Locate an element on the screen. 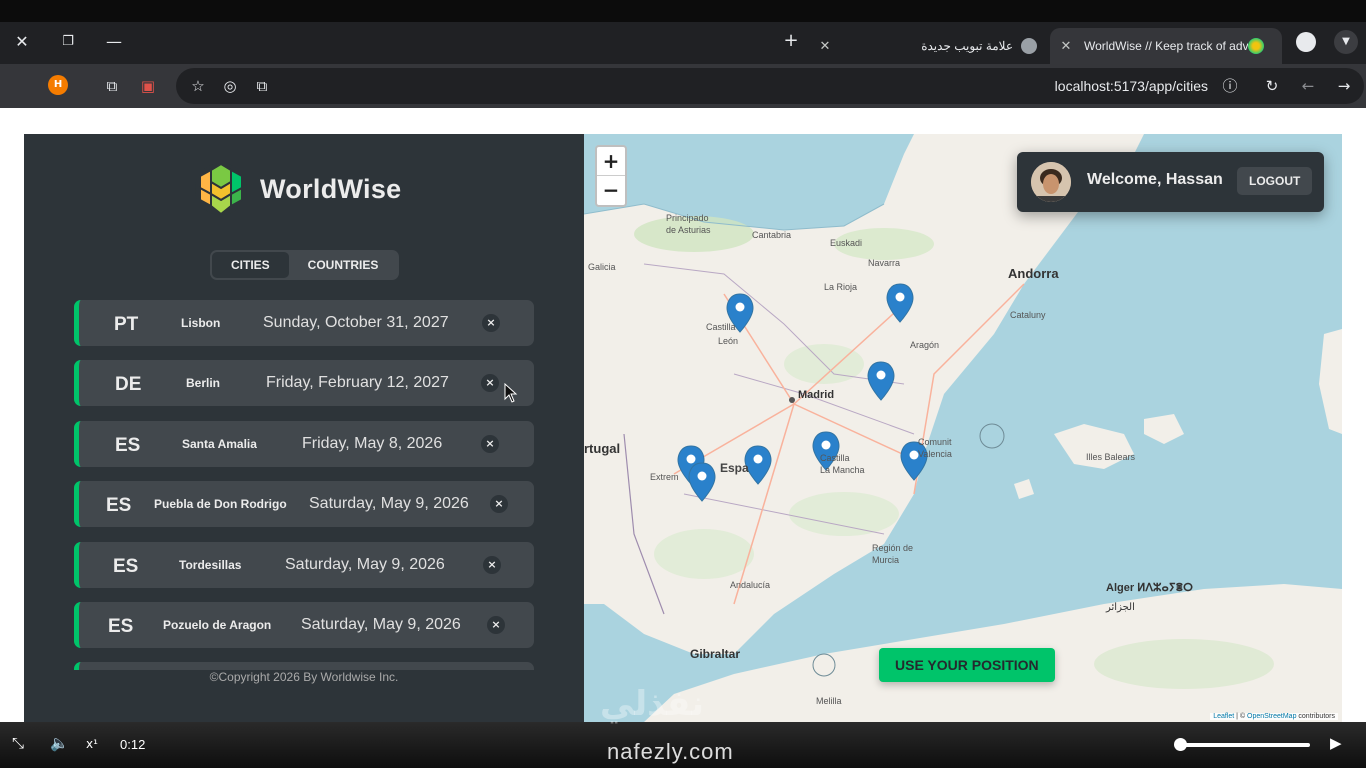  close-window-icon: ✕ is located at coordinates (22, 42).